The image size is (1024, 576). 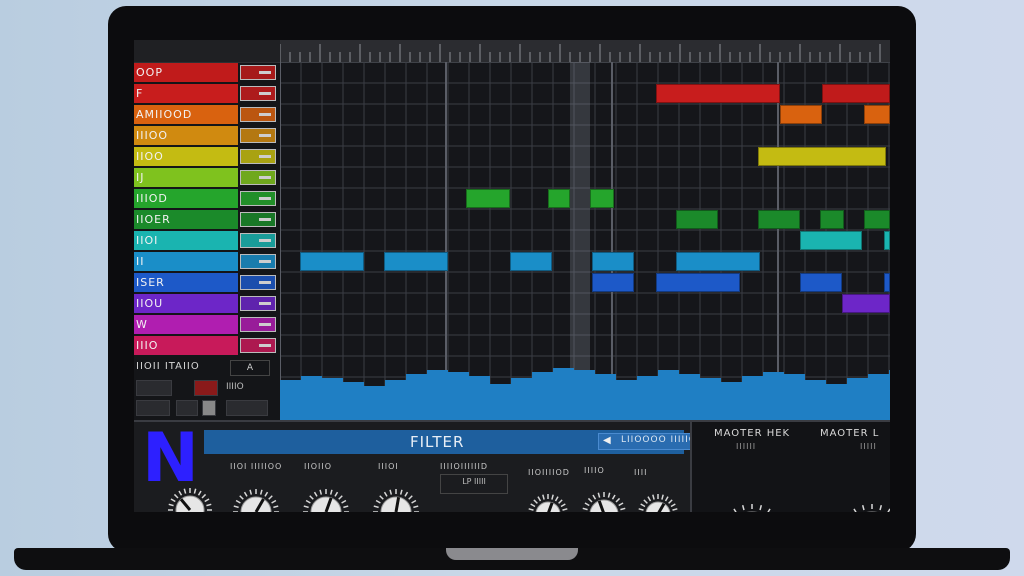 I want to click on track-name: IJ, so click(x=186, y=177).